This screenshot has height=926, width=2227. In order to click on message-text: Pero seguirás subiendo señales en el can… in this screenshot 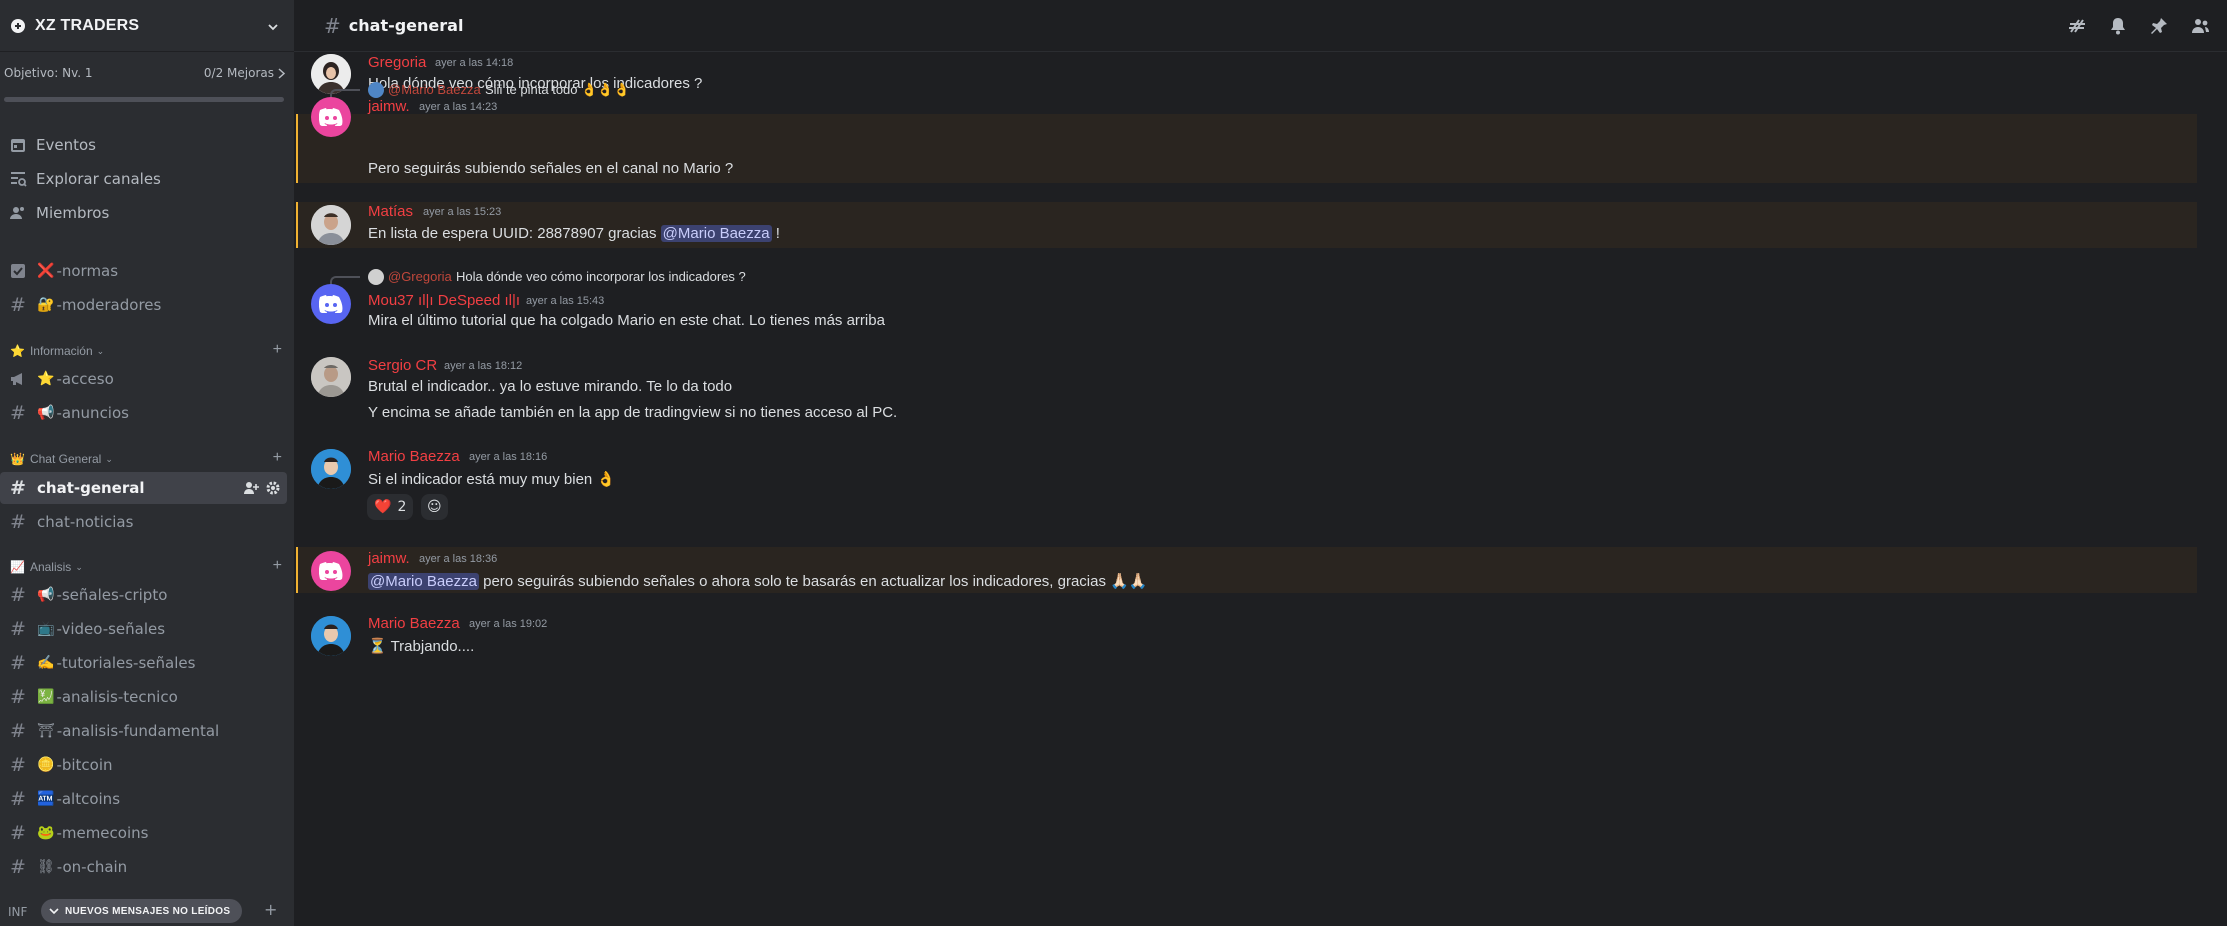, I will do `click(551, 168)`.